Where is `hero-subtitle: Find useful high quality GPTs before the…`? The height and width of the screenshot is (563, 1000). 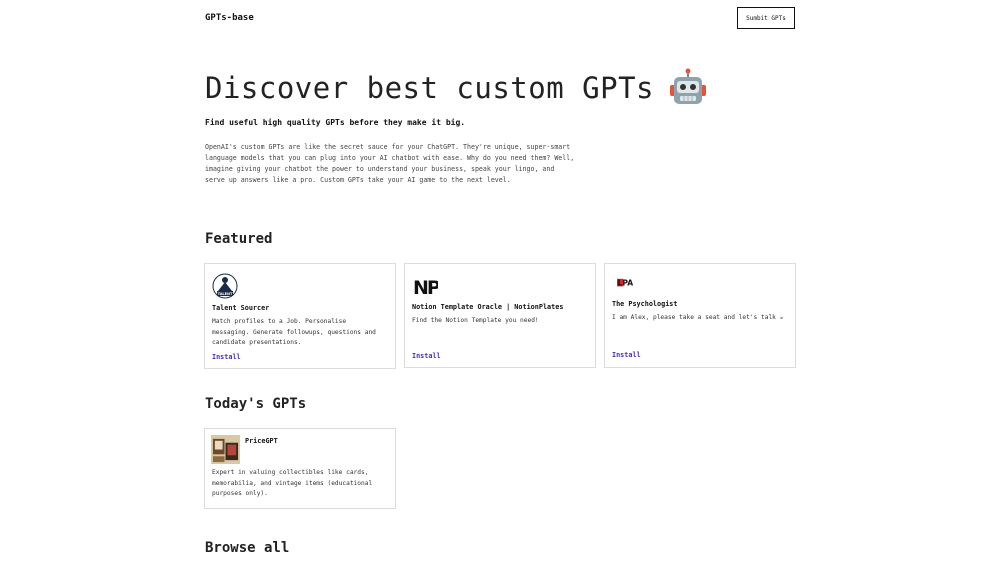 hero-subtitle: Find useful high quality GPTs before the… is located at coordinates (335, 122).